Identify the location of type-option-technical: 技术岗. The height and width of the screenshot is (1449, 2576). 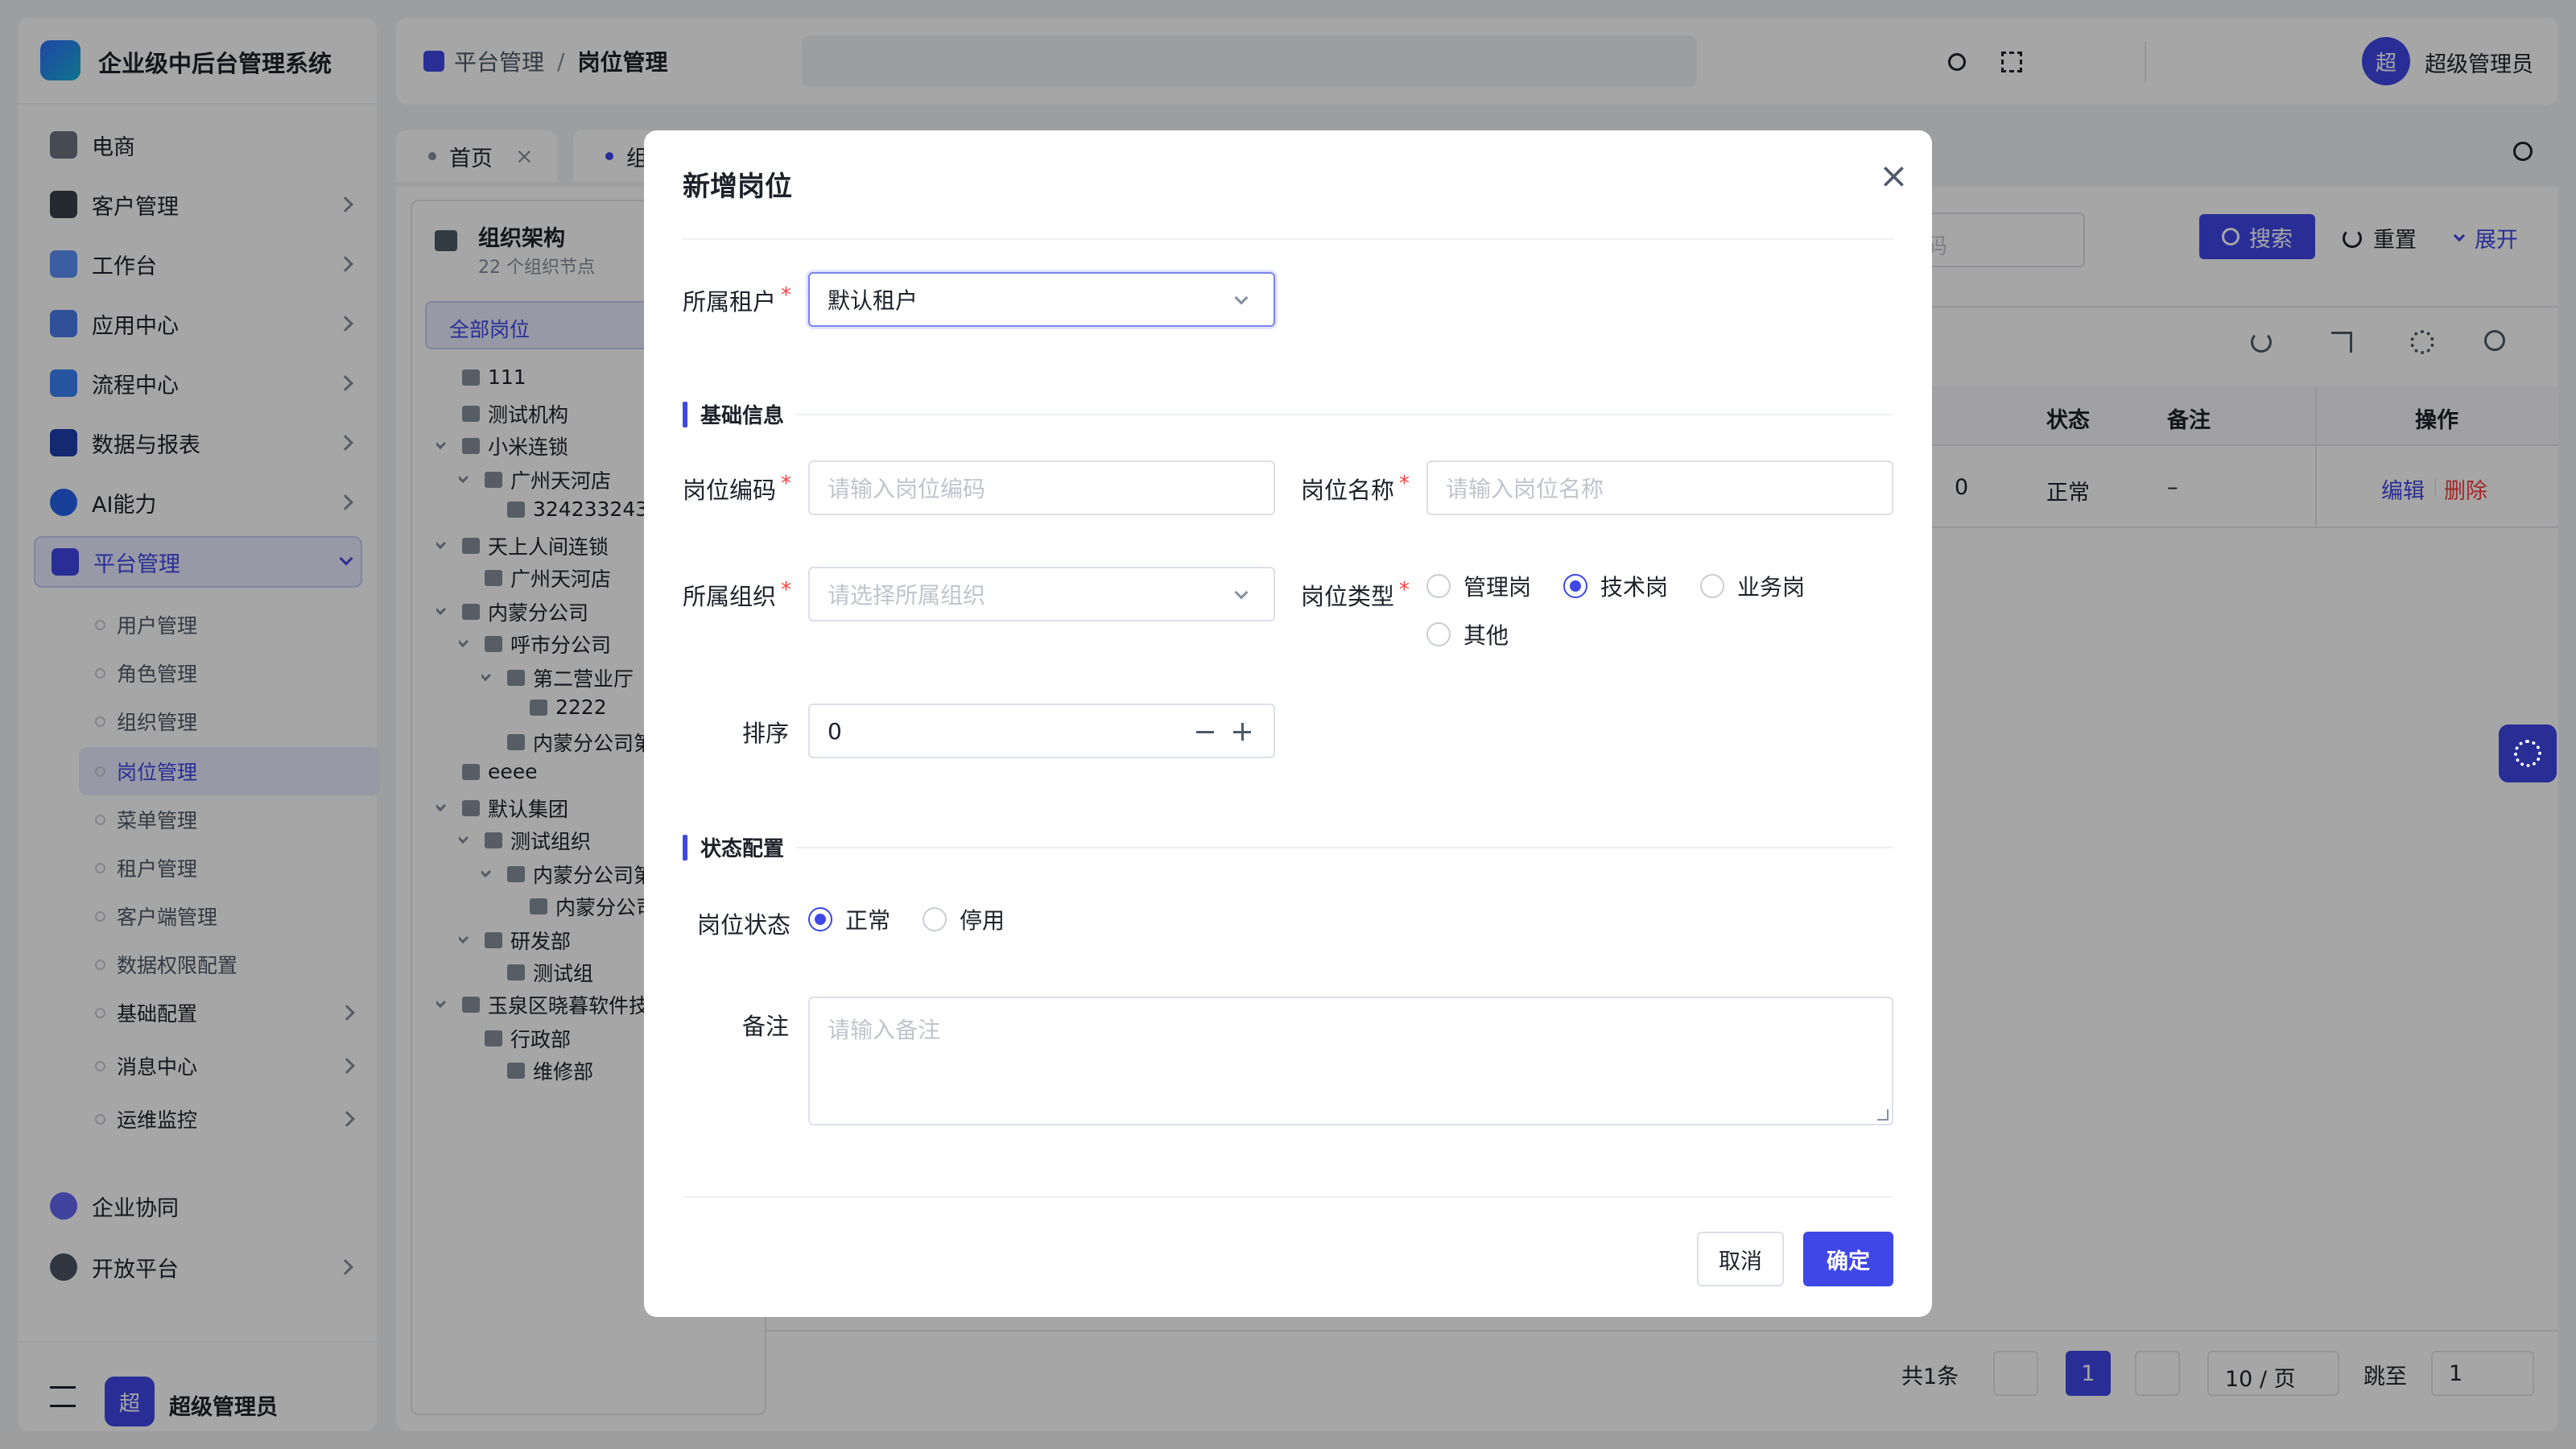
(1615, 586).